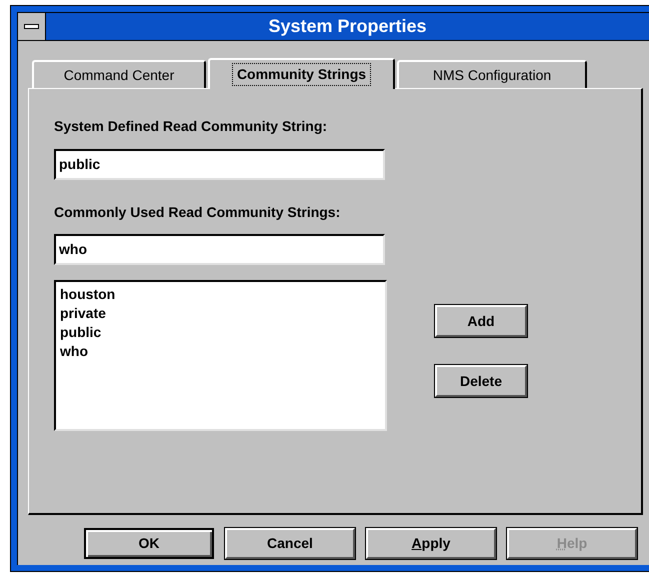 The height and width of the screenshot is (574, 649). I want to click on dialog-button: Apply, so click(431, 543).